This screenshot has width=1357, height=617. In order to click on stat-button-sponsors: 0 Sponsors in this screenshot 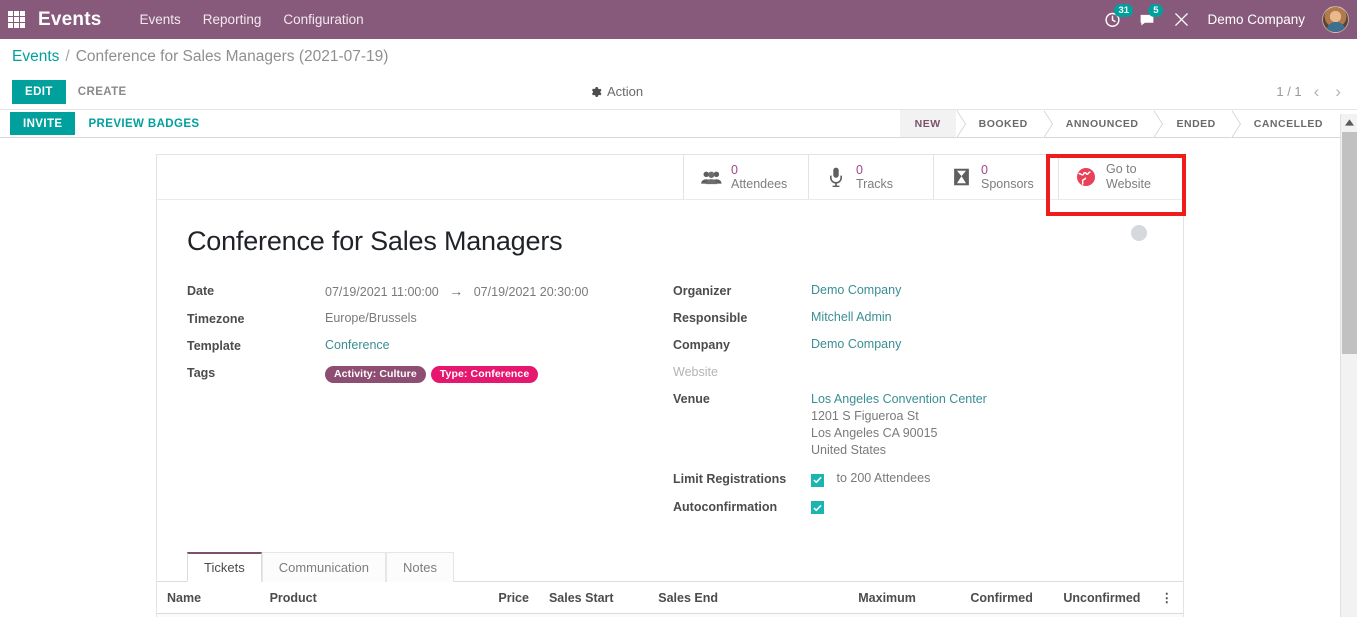, I will do `click(995, 177)`.